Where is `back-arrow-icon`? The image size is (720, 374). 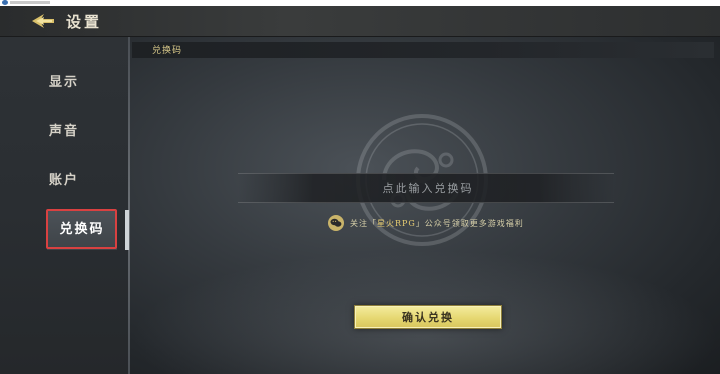 back-arrow-icon is located at coordinates (43, 21).